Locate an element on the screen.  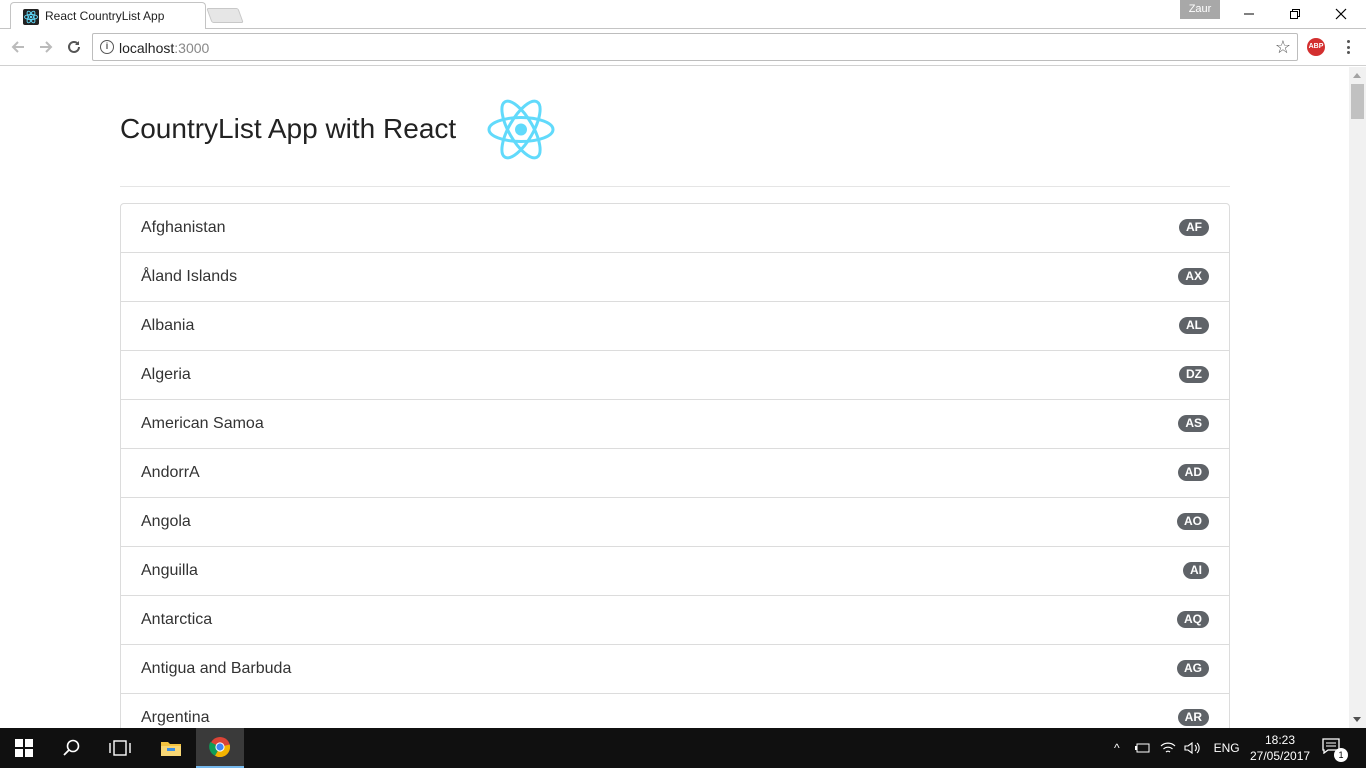
react-favicon-icon is located at coordinates (31, 17).